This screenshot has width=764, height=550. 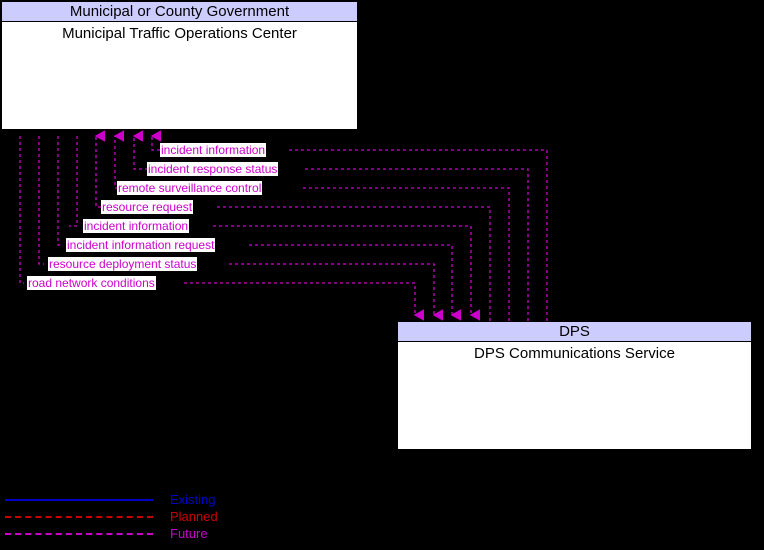 I want to click on legend-line-existing, so click(x=79, y=500).